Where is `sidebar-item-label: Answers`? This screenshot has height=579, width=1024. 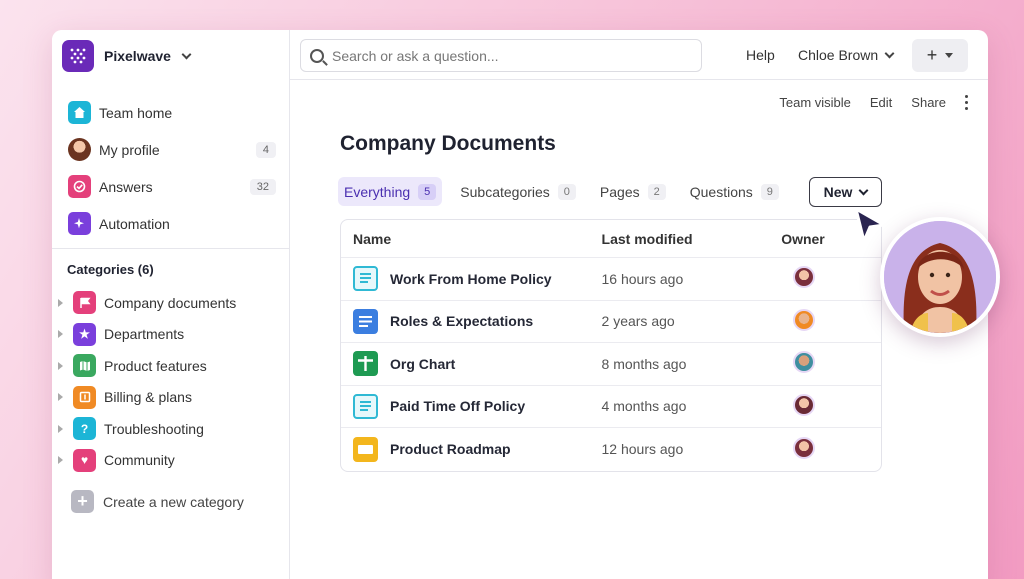
sidebar-item-label: Answers is located at coordinates (126, 186).